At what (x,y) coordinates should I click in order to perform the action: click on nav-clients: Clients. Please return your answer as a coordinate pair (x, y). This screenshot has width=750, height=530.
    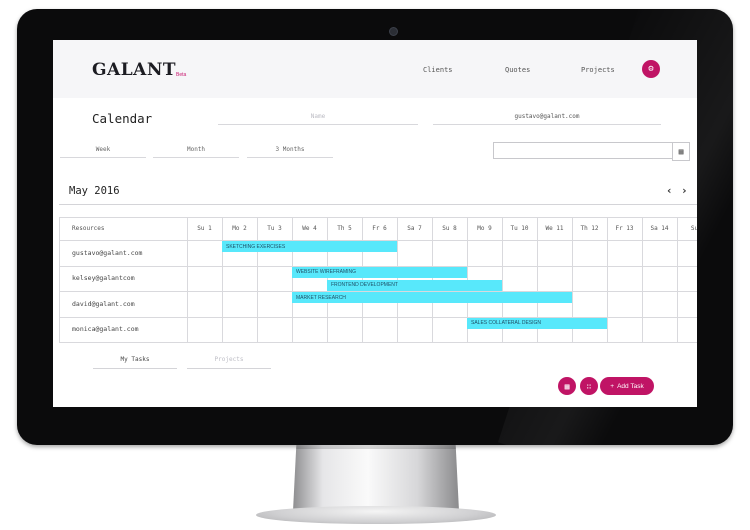
    Looking at the image, I should click on (438, 70).